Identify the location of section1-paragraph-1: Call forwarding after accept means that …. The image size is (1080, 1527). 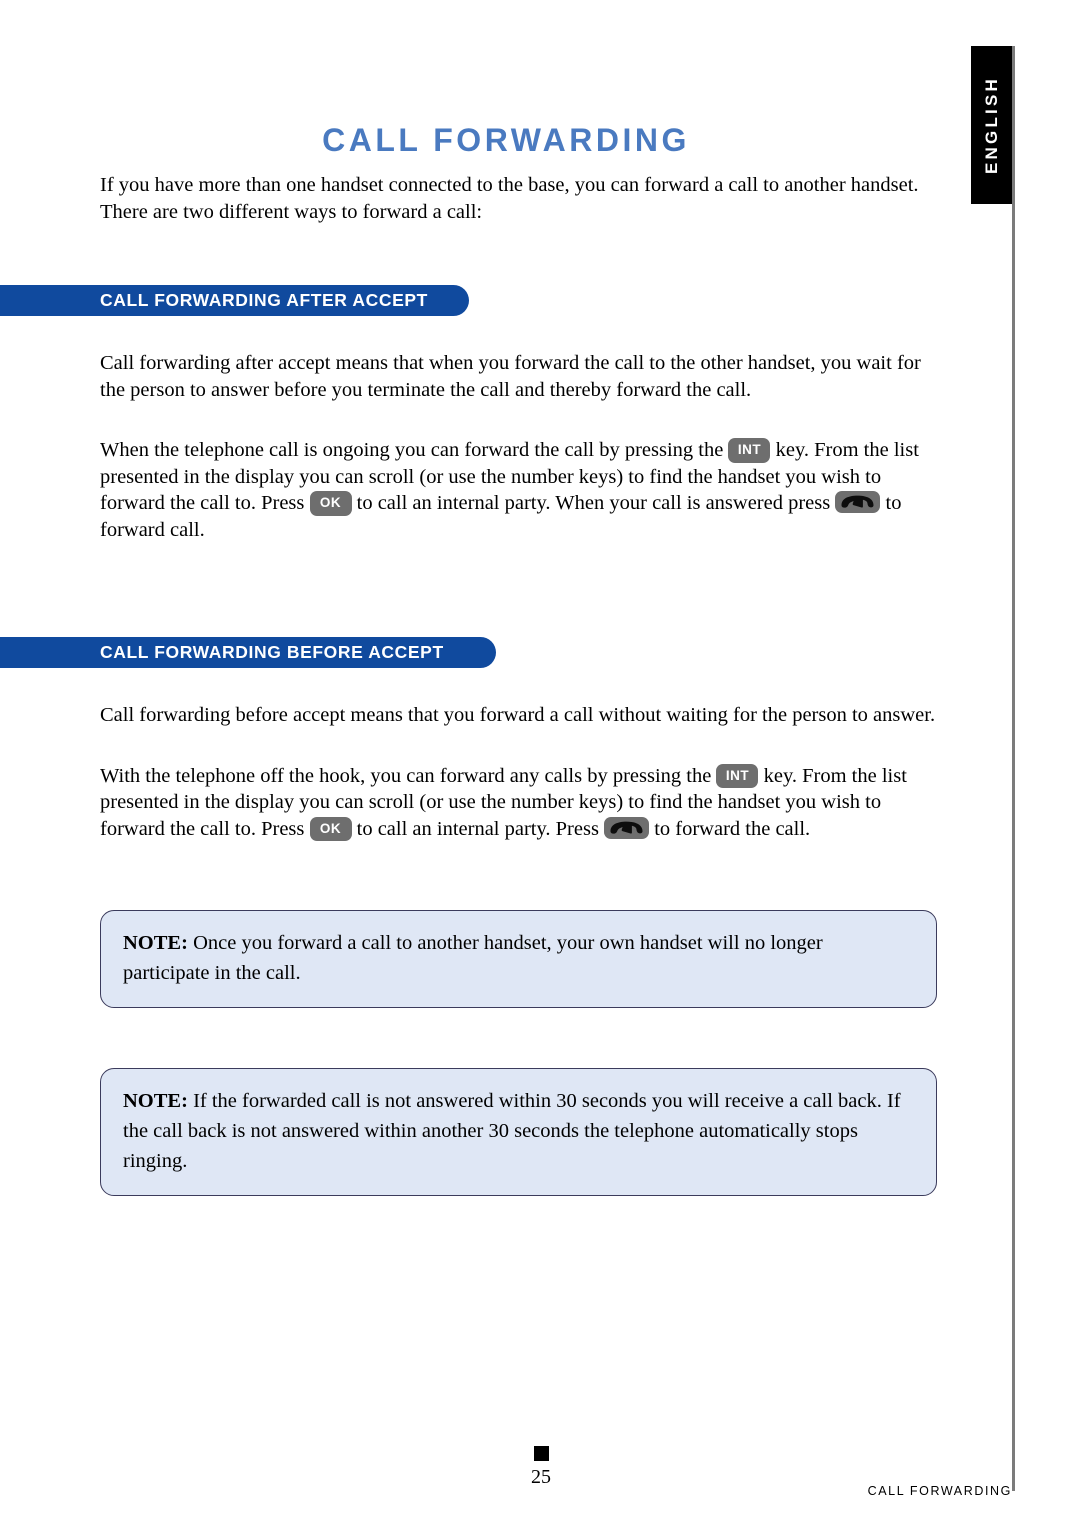
(510, 376).